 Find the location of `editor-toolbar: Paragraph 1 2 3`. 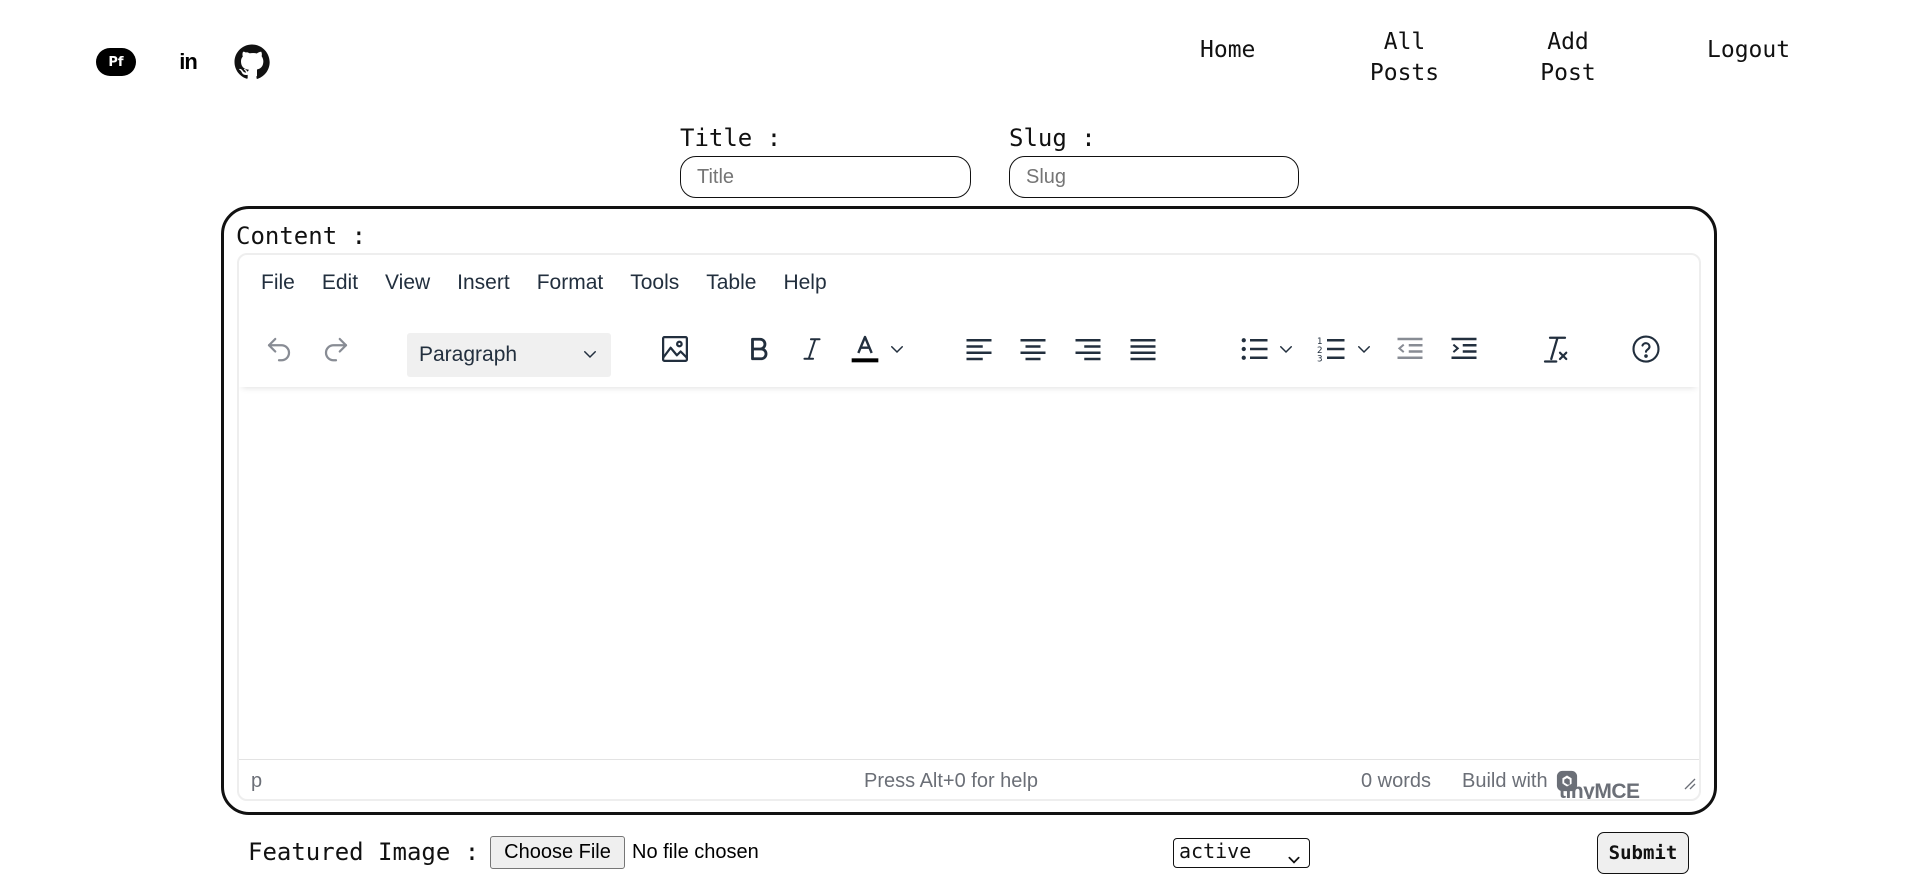

editor-toolbar: Paragraph 1 2 3 is located at coordinates (969, 349).